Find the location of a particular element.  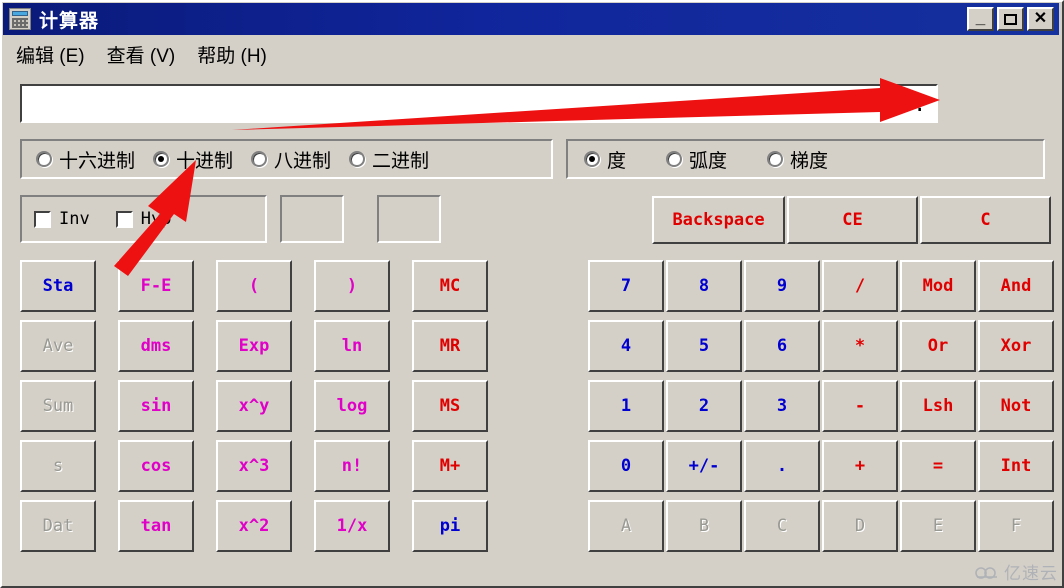

fn-button-sta: Sta is located at coordinates (58, 286).